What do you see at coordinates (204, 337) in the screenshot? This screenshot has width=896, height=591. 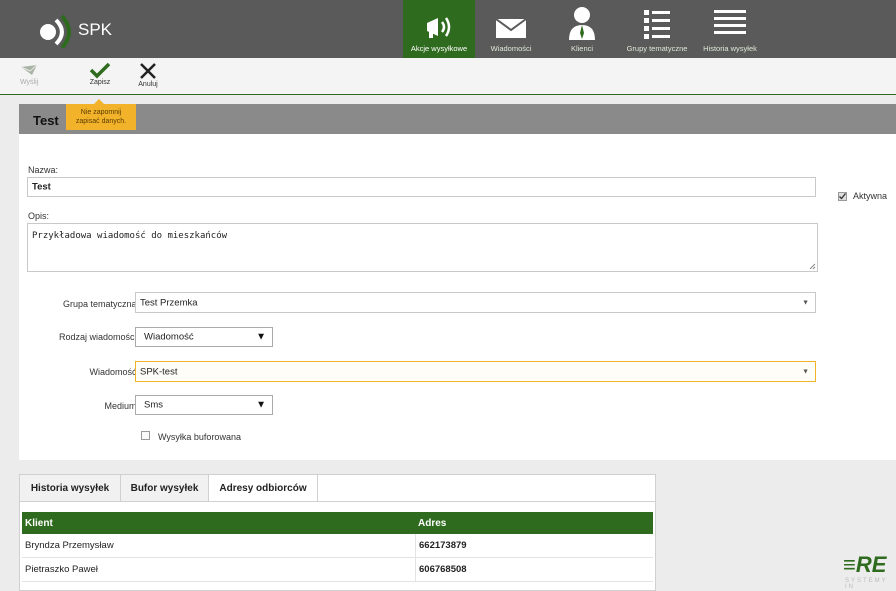 I see `type-select: Wiadomość ▼` at bounding box center [204, 337].